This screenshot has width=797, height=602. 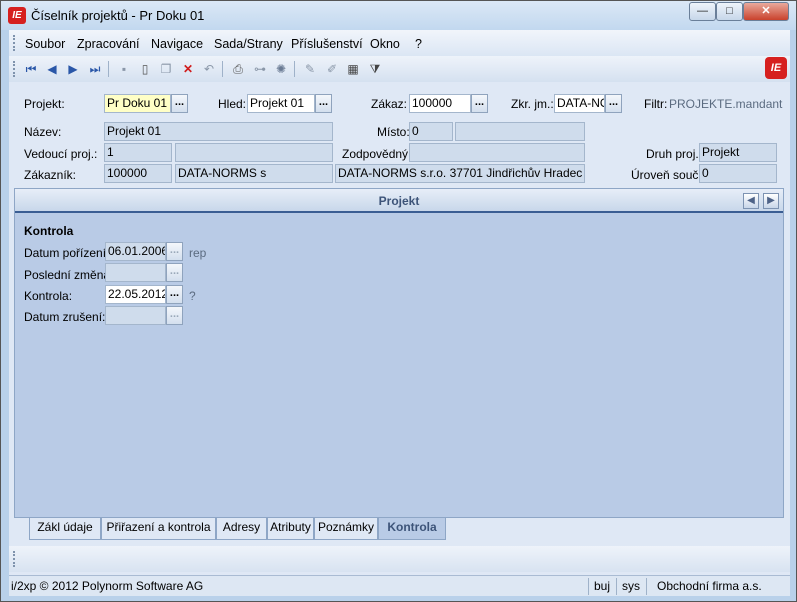 What do you see at coordinates (188, 69) in the screenshot?
I see `delete-icon: ✕` at bounding box center [188, 69].